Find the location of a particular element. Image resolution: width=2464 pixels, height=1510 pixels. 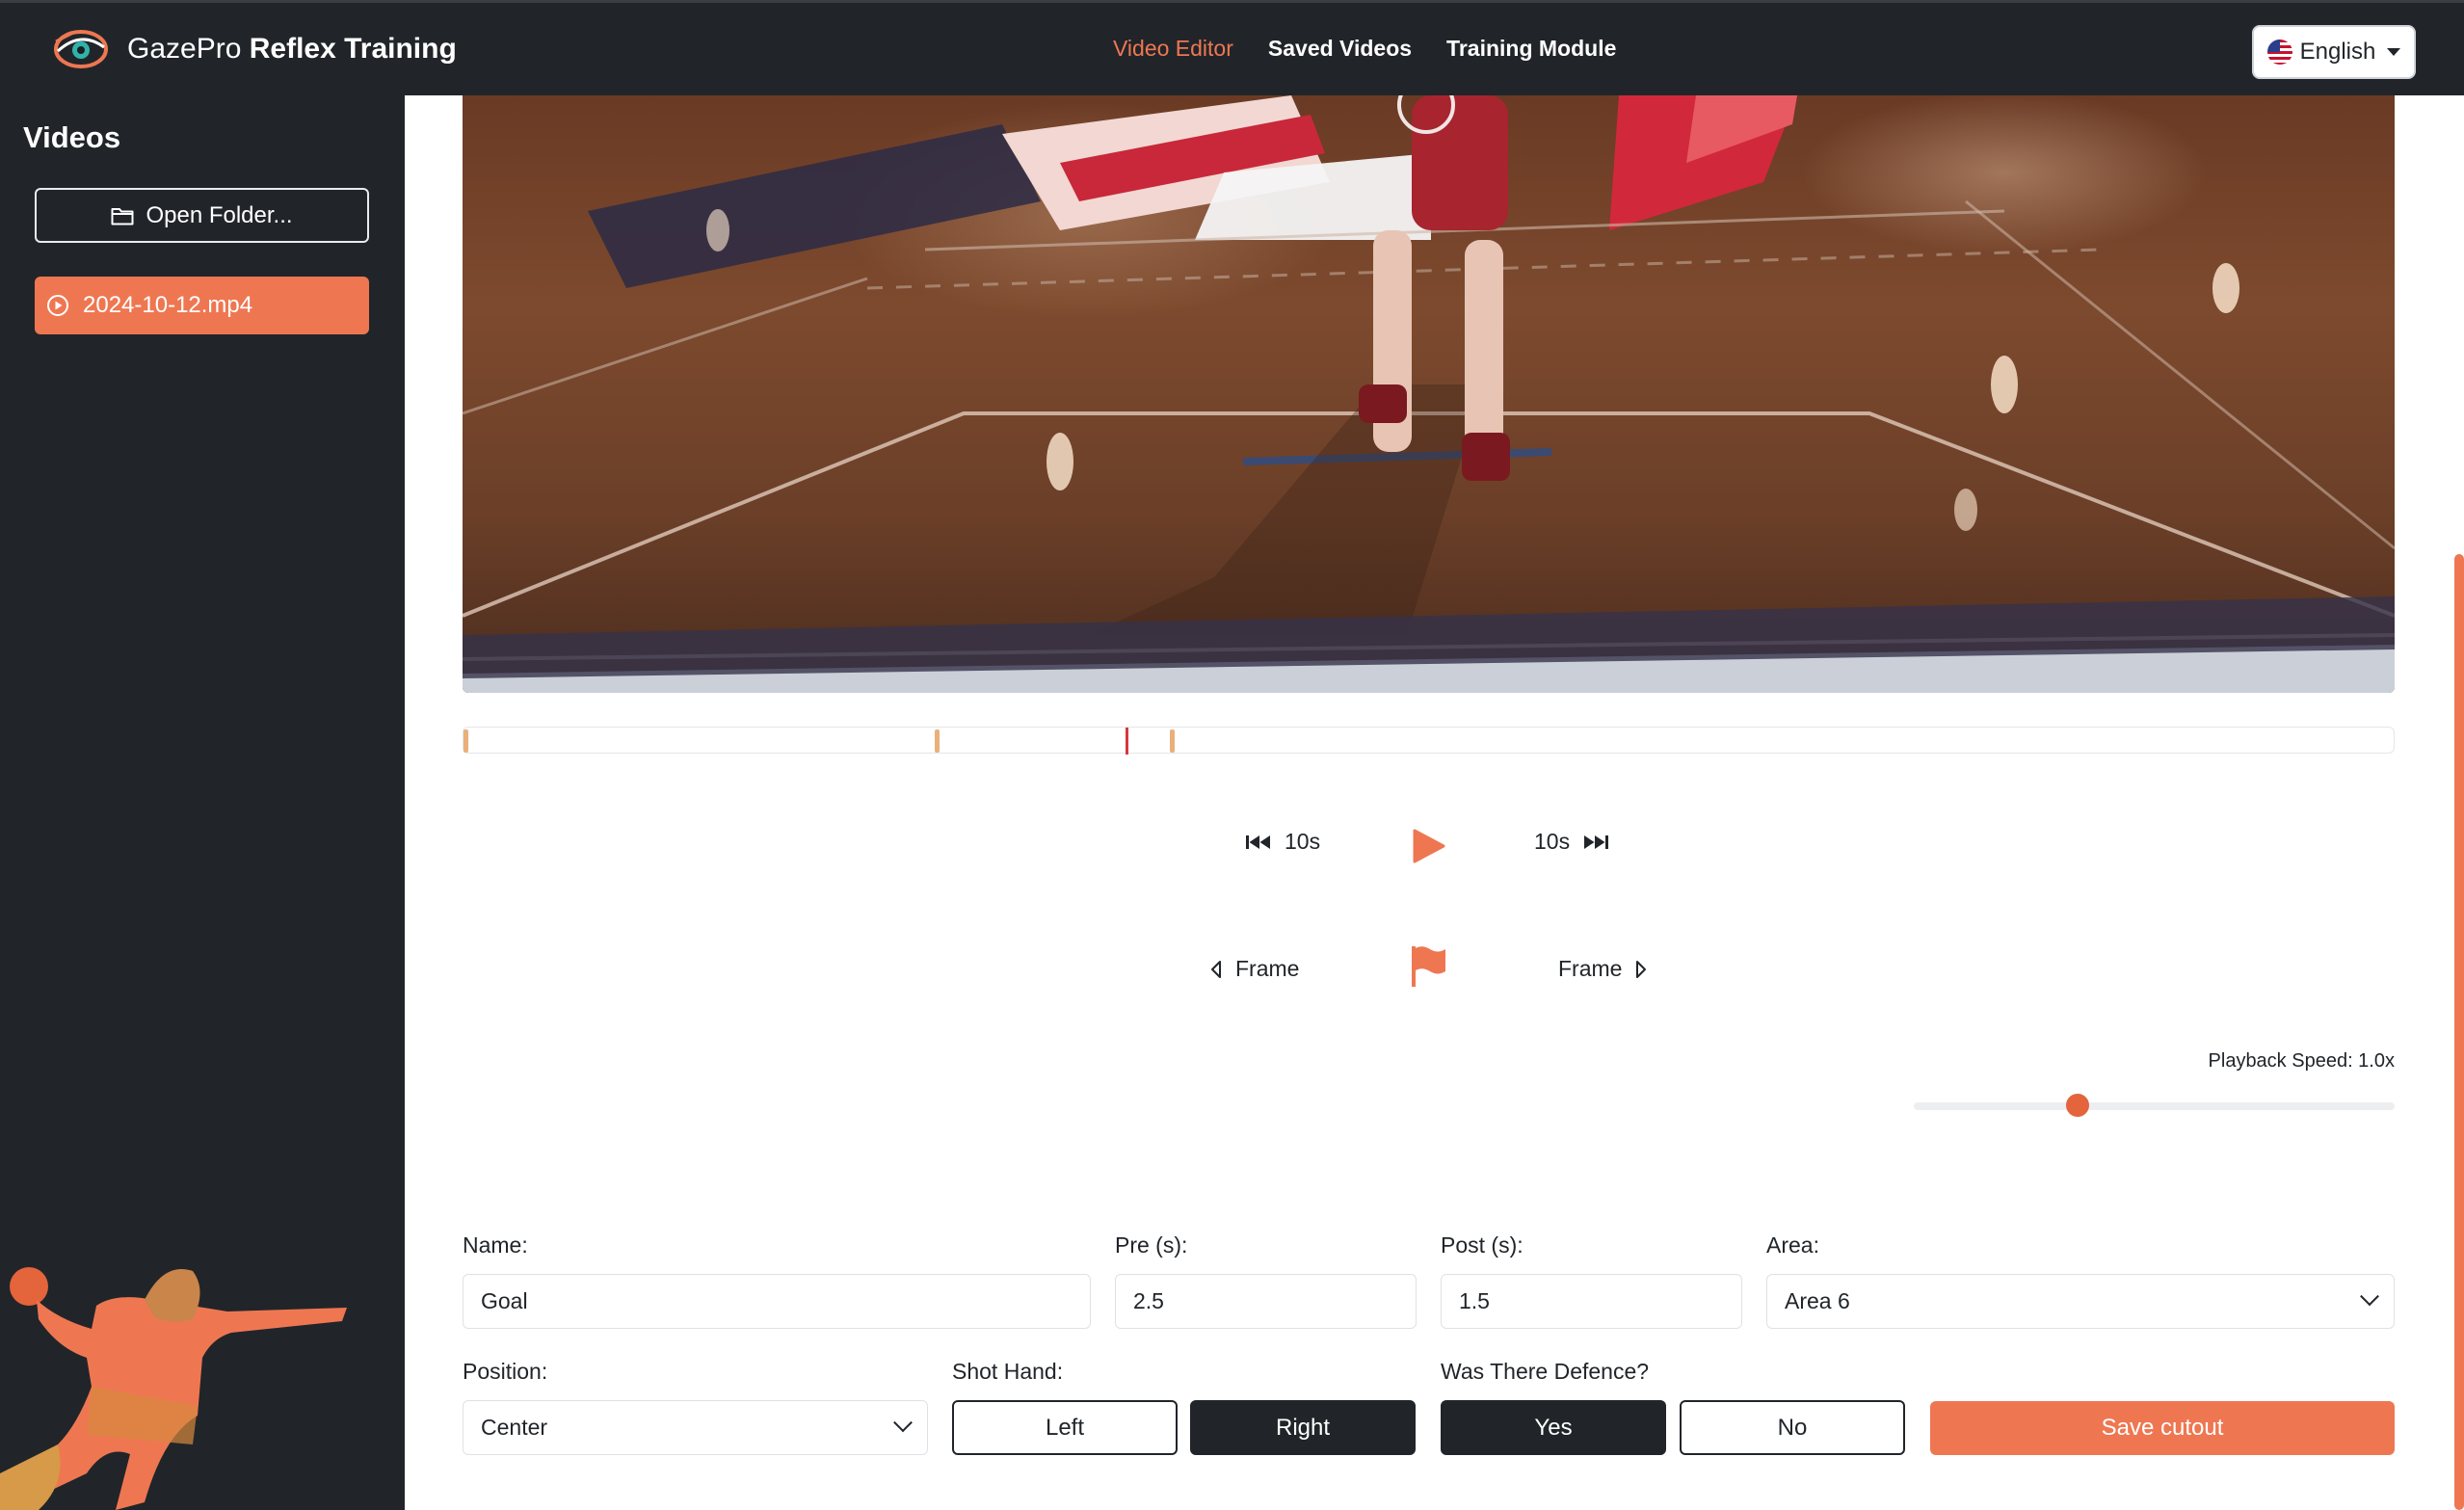

nav-link-training-module: Training Module is located at coordinates (1531, 49).